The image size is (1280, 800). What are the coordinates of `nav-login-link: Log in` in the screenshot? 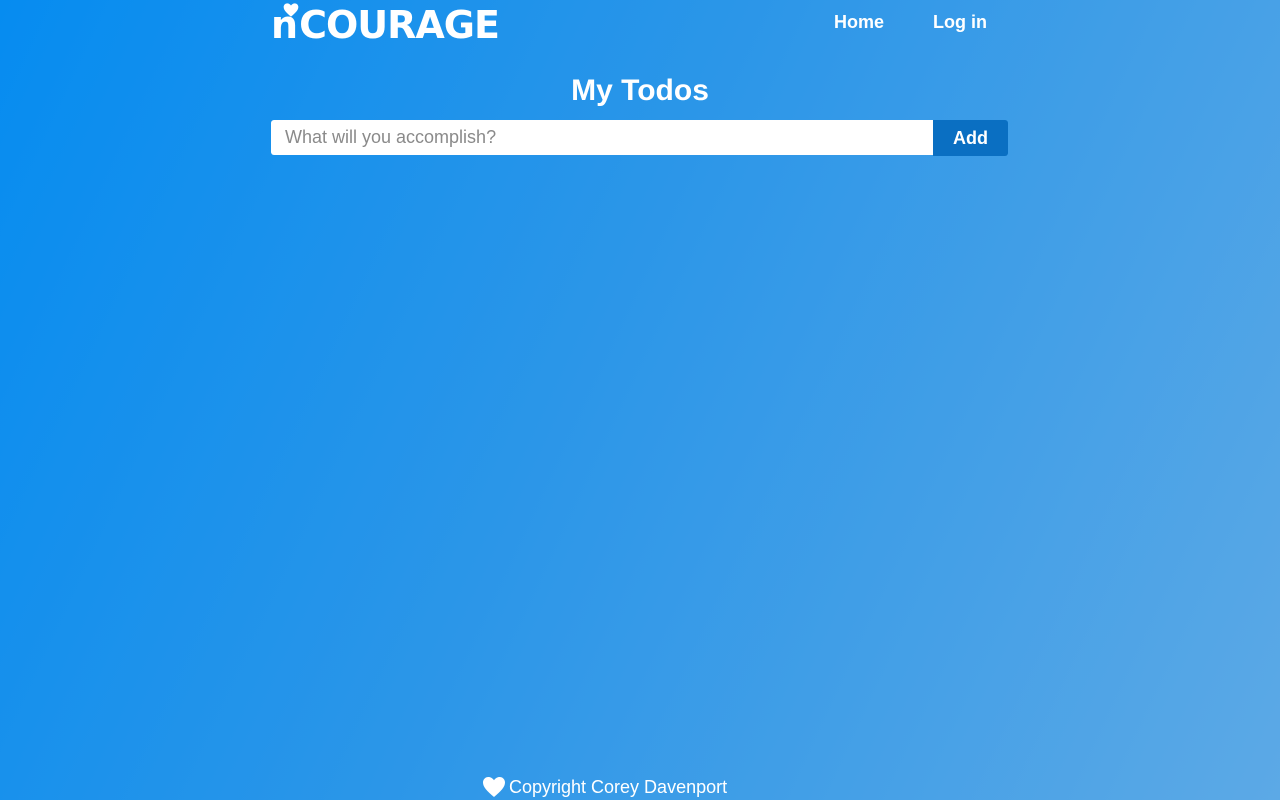 It's located at (956, 22).